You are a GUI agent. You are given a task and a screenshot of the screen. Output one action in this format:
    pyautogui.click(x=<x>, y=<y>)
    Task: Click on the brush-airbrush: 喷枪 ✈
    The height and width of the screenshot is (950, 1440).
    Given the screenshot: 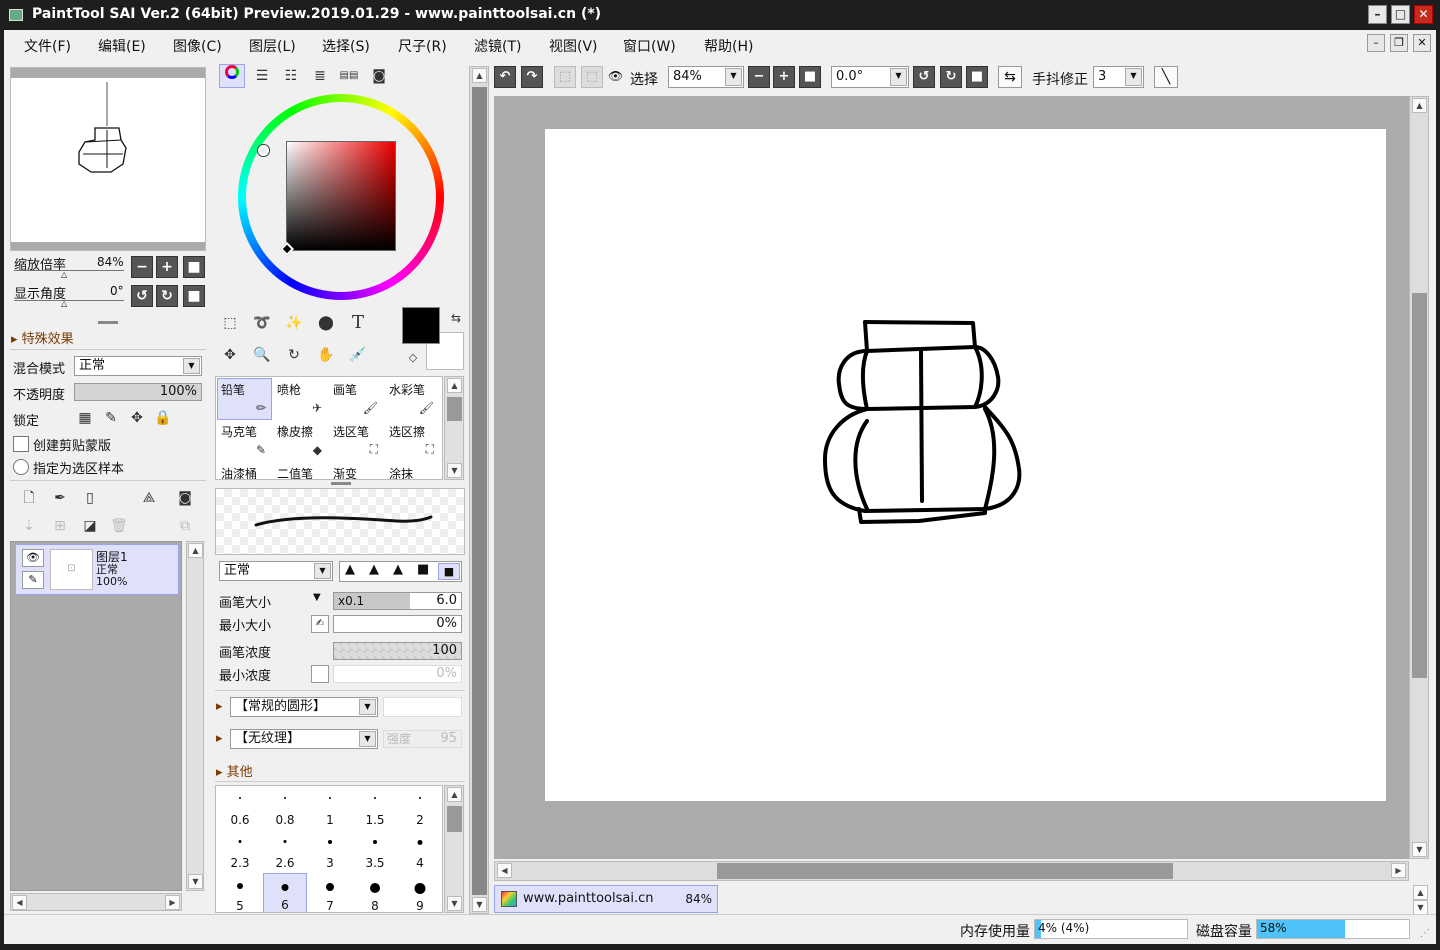 What is the action you would take?
    pyautogui.click(x=300, y=399)
    